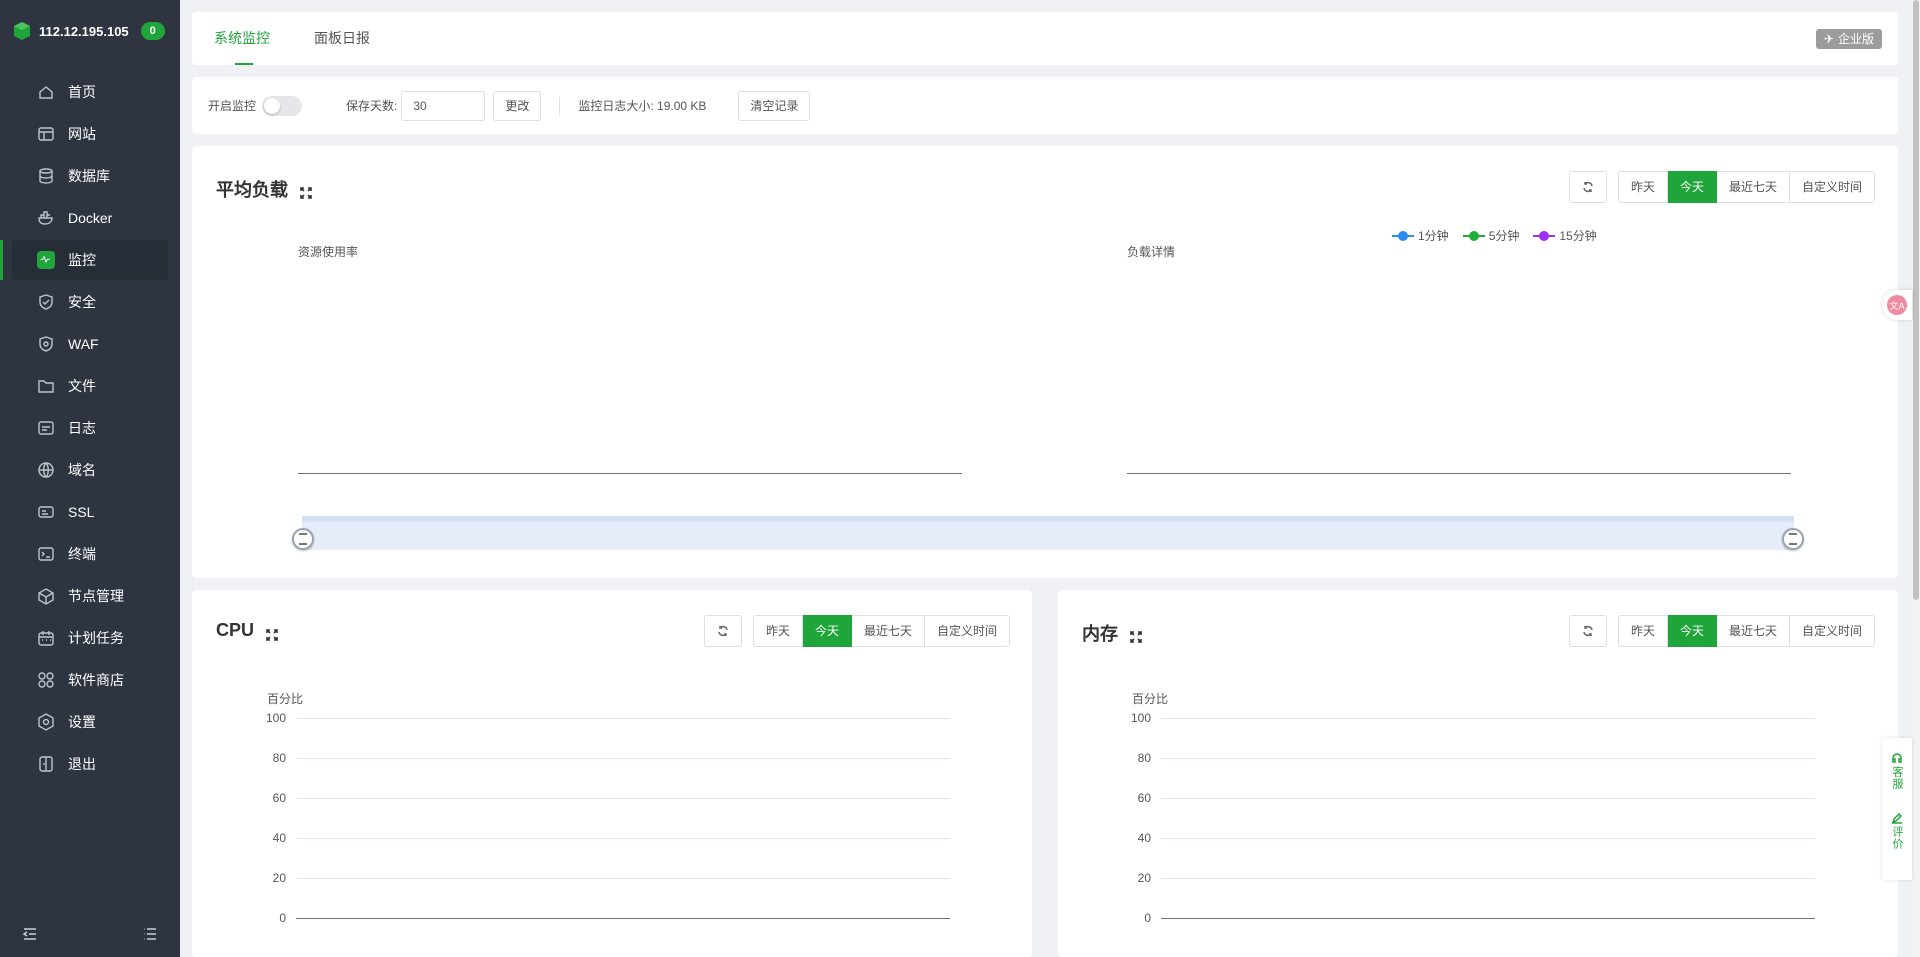  Describe the element at coordinates (1504, 236) in the screenshot. I see `legend-label: 5分钟` at that location.